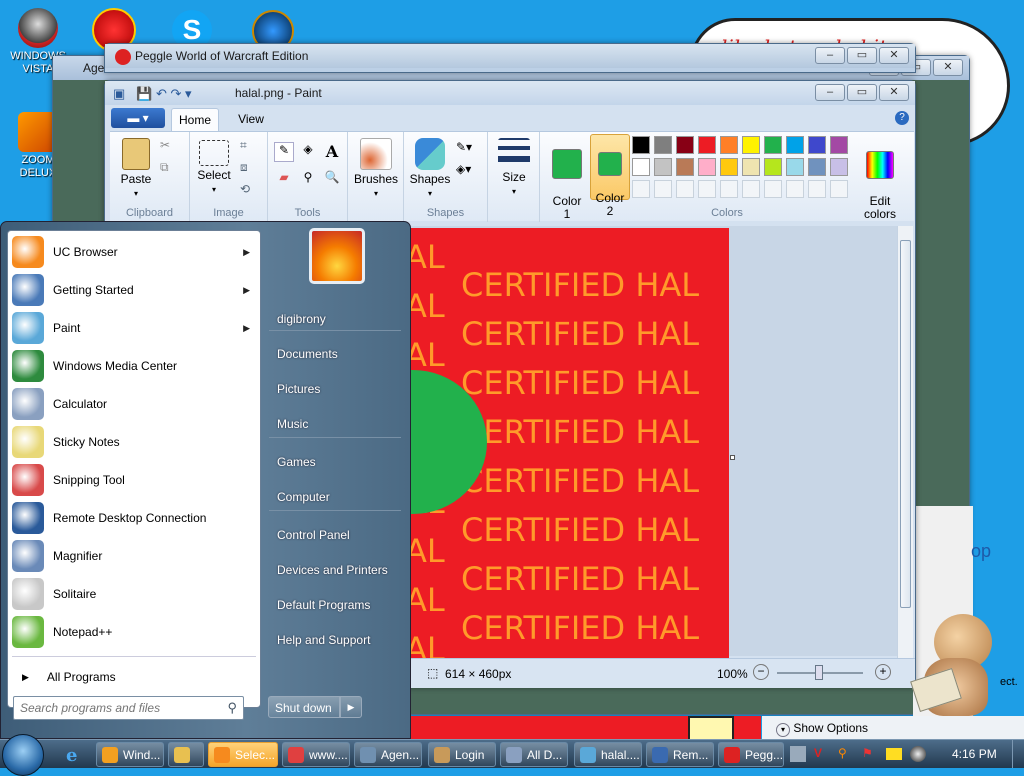 The width and height of the screenshot is (1024, 776). I want to click on cut-icon: ✂, so click(165, 145).